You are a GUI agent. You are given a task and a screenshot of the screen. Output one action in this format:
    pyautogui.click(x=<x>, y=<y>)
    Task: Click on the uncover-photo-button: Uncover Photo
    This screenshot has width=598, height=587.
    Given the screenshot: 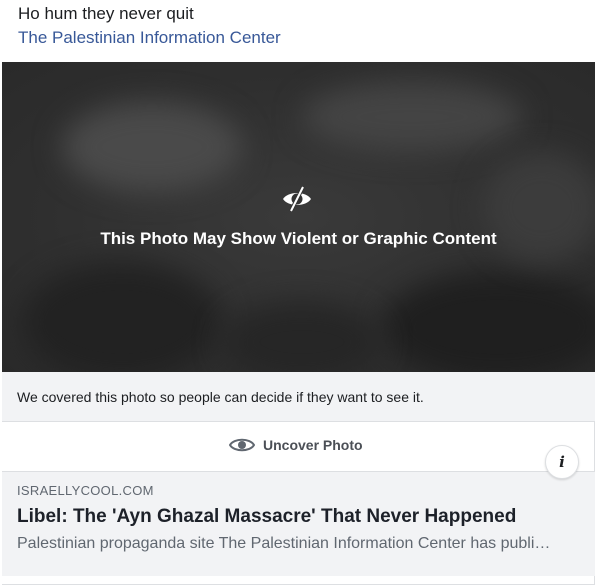 What is the action you would take?
    pyautogui.click(x=298, y=447)
    